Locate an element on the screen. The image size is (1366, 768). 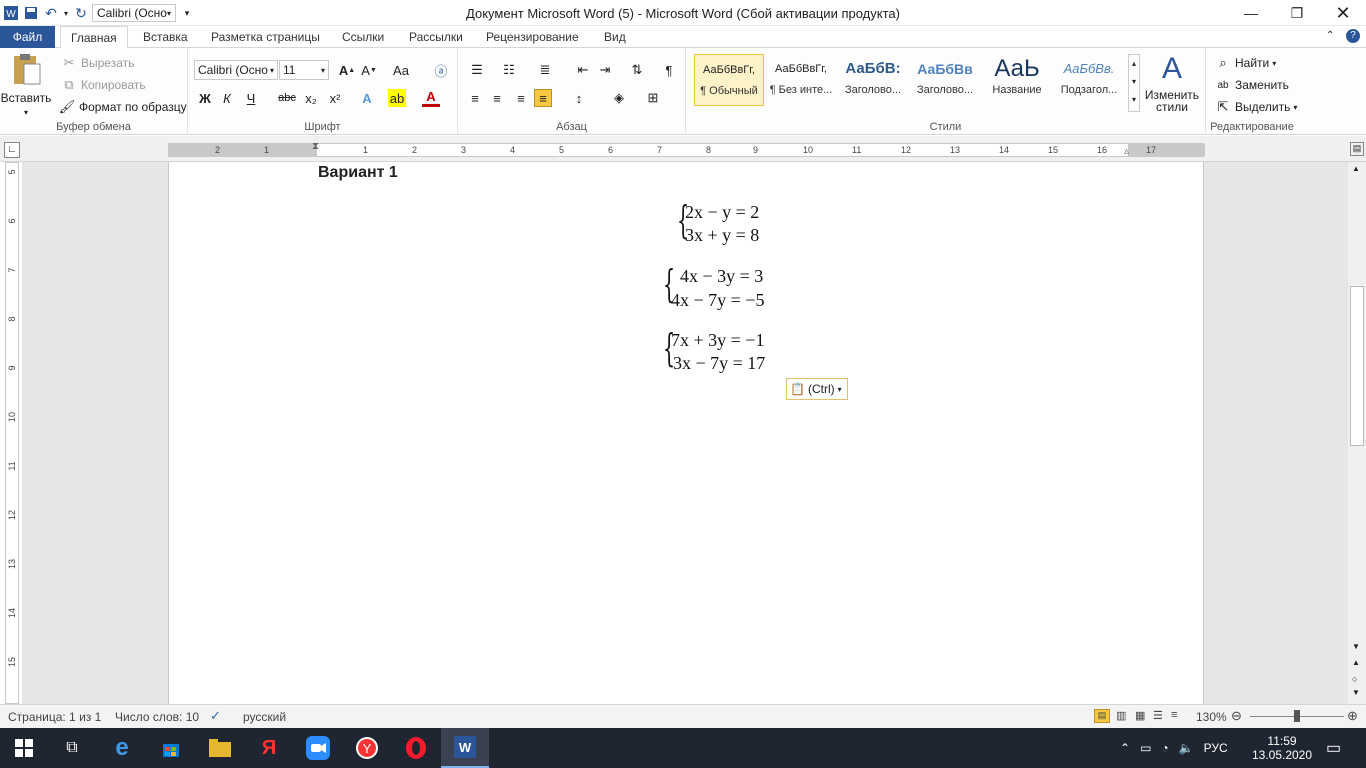
style-title: АаЬ Название is located at coordinates (1017, 80).